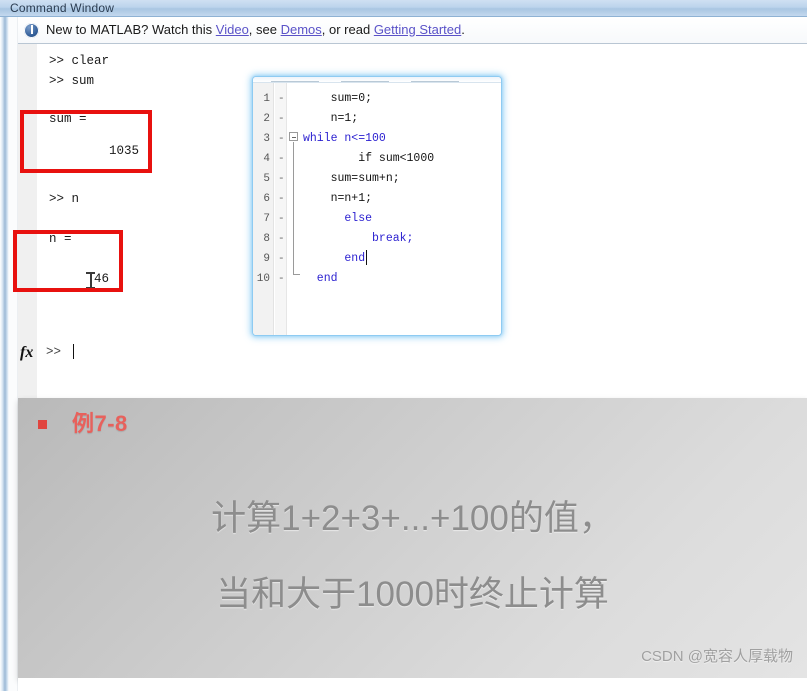  What do you see at coordinates (301, 29) in the screenshot?
I see `demos-link: Demos` at bounding box center [301, 29].